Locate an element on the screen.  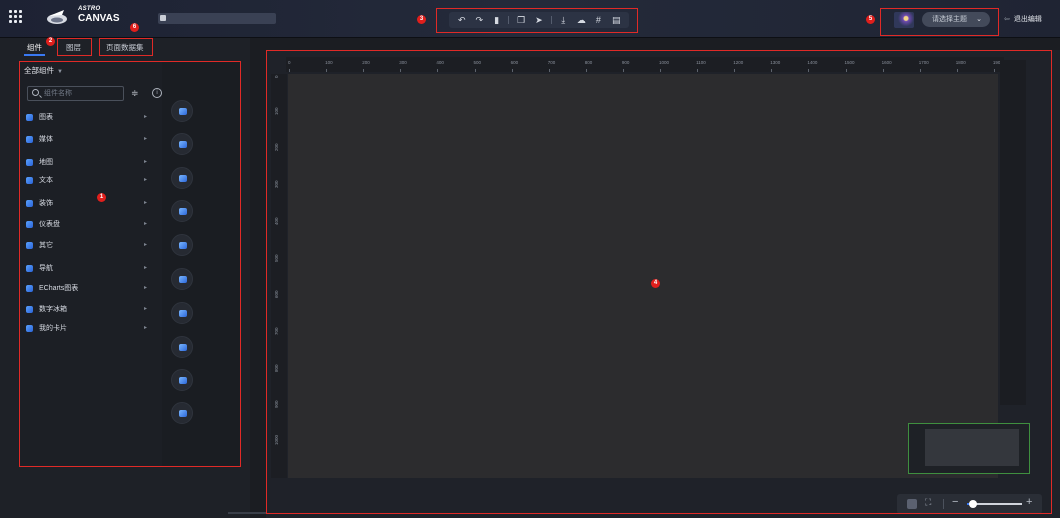
exit-edit-button: ⇦ 退出编辑 is located at coordinates (1023, 19).